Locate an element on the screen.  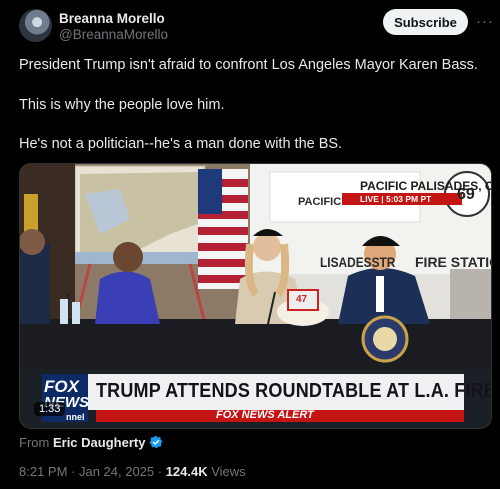
helmet-number: 47 is located at coordinates (302, 299).